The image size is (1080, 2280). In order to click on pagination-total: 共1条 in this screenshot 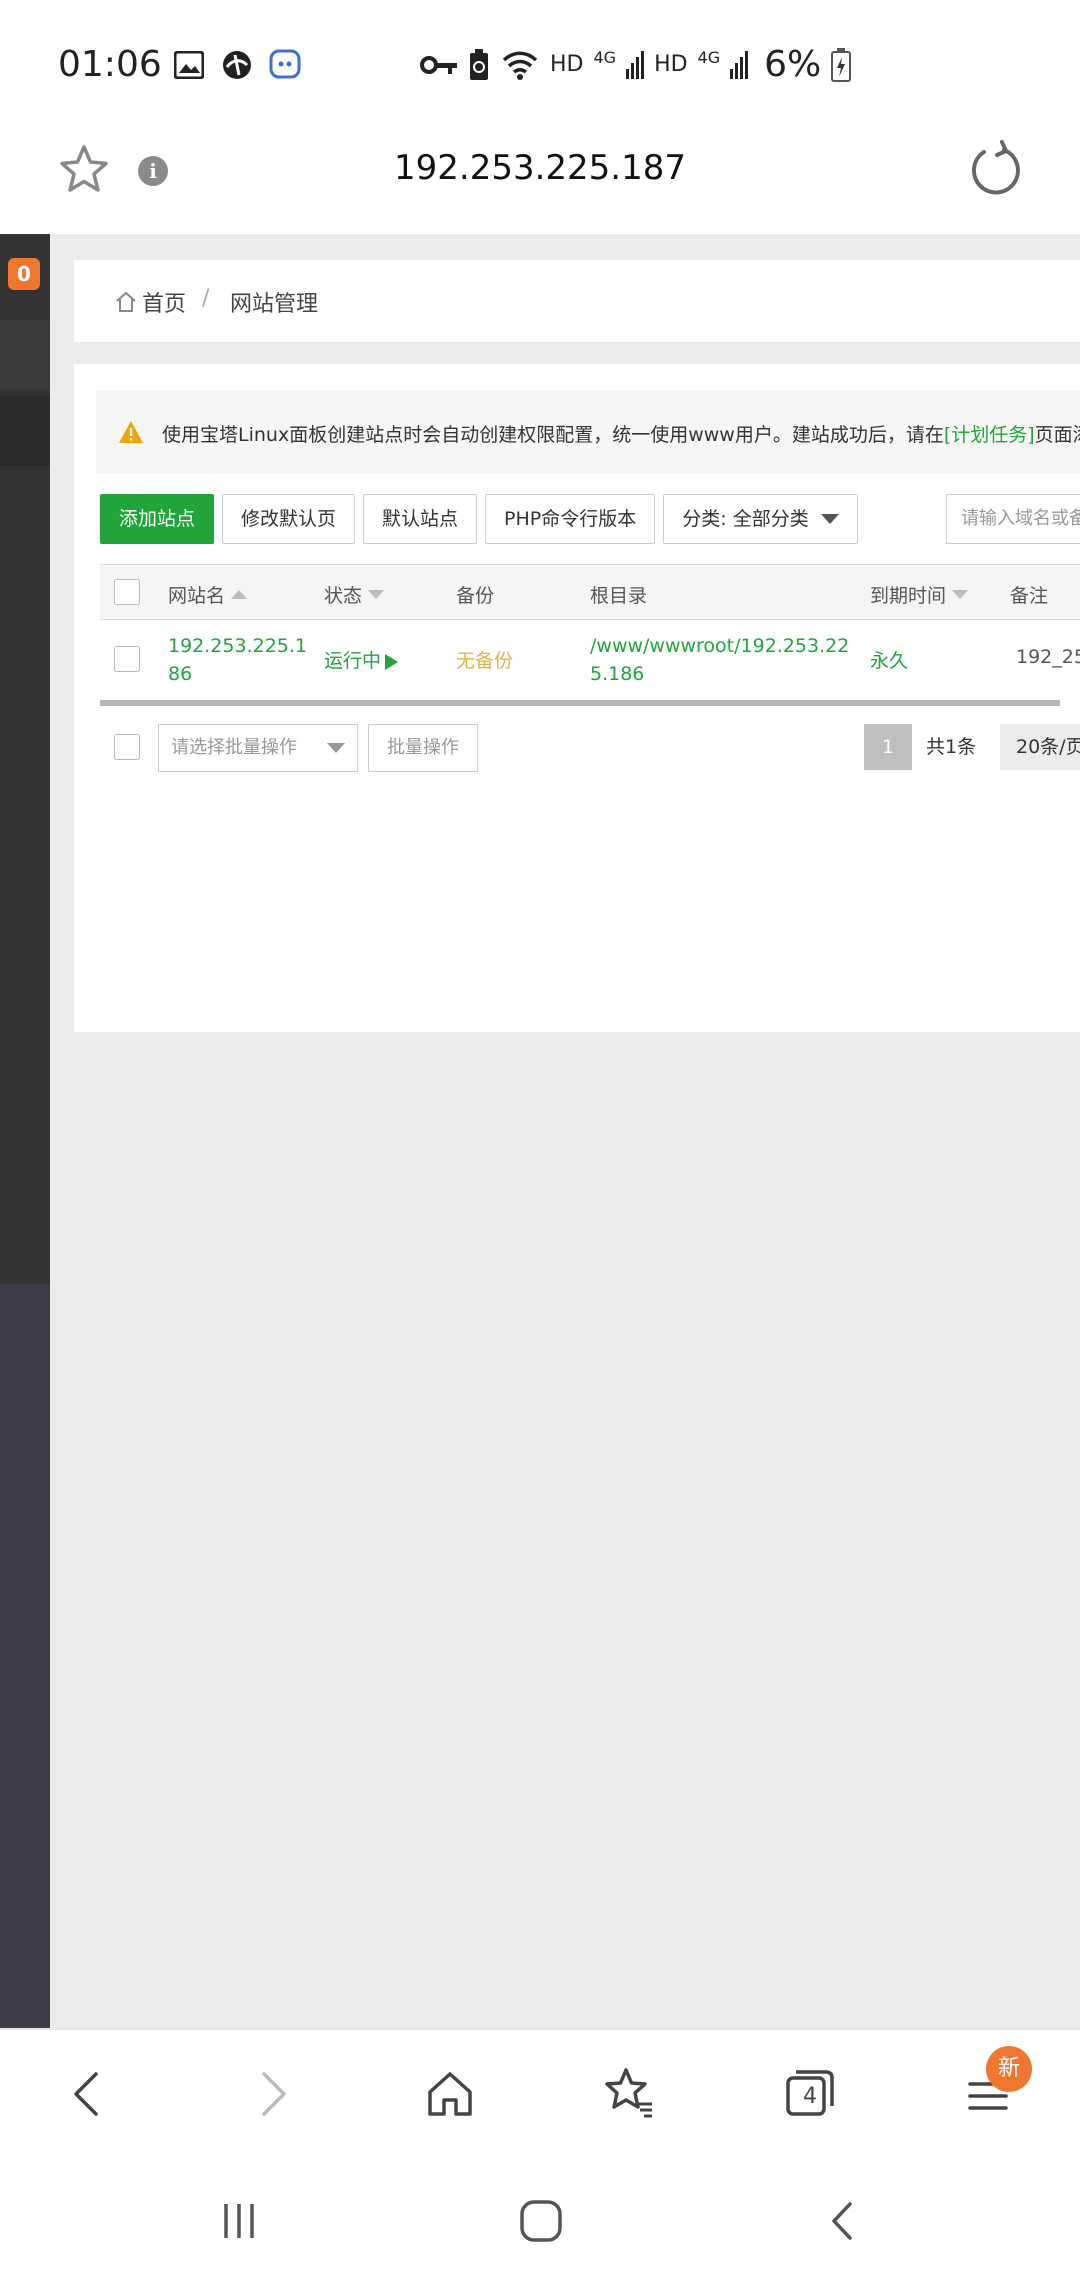, I will do `click(951, 747)`.